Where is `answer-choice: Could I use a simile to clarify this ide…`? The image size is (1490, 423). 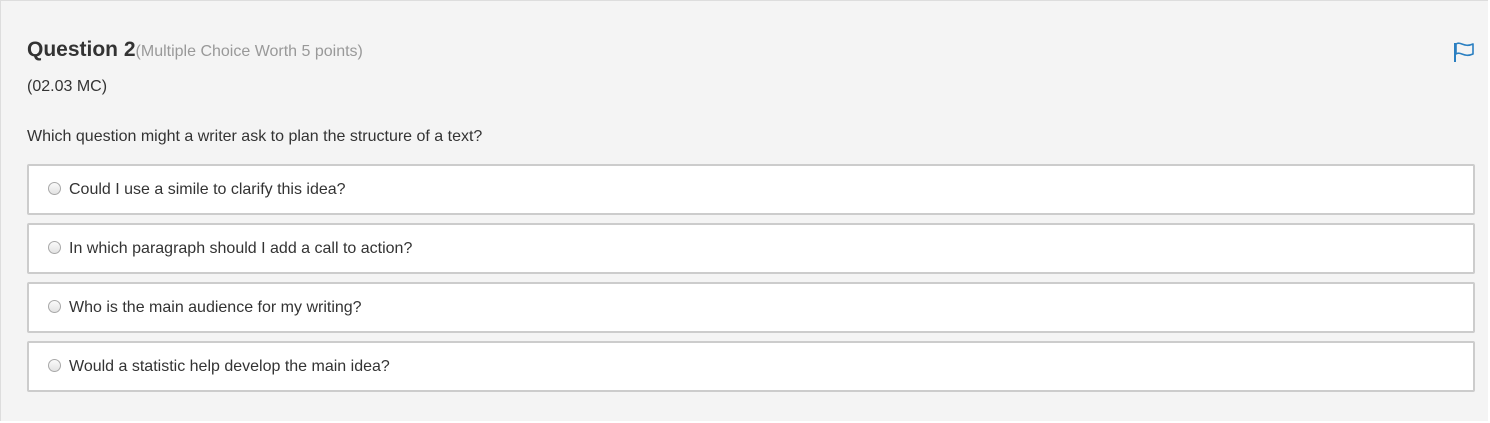
answer-choice: Could I use a simile to clarify this ide… is located at coordinates (751, 189).